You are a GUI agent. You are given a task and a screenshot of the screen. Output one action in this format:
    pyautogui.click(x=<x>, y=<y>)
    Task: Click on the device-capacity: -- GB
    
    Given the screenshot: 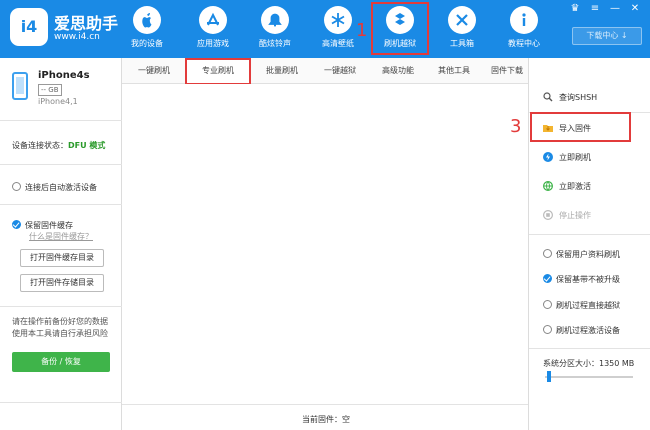 What is the action you would take?
    pyautogui.click(x=50, y=90)
    